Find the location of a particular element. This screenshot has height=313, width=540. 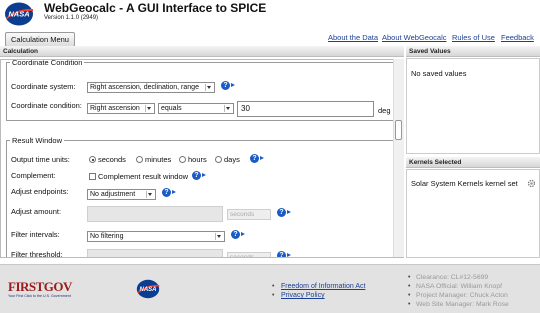

radio-minutes is located at coordinates (139, 159).